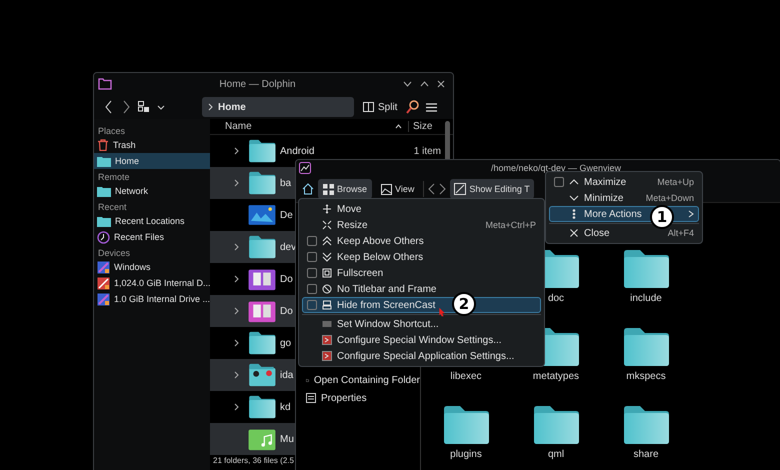 This screenshot has height=470, width=780. I want to click on search-icon, so click(413, 107).